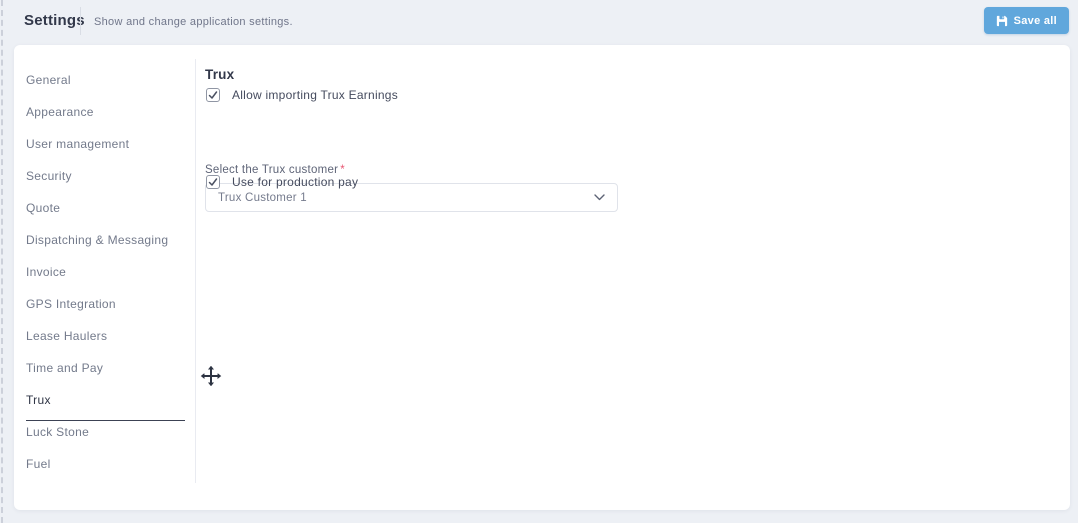 The image size is (1078, 523). I want to click on sidebar-item-appearance: Appearance, so click(104, 112).